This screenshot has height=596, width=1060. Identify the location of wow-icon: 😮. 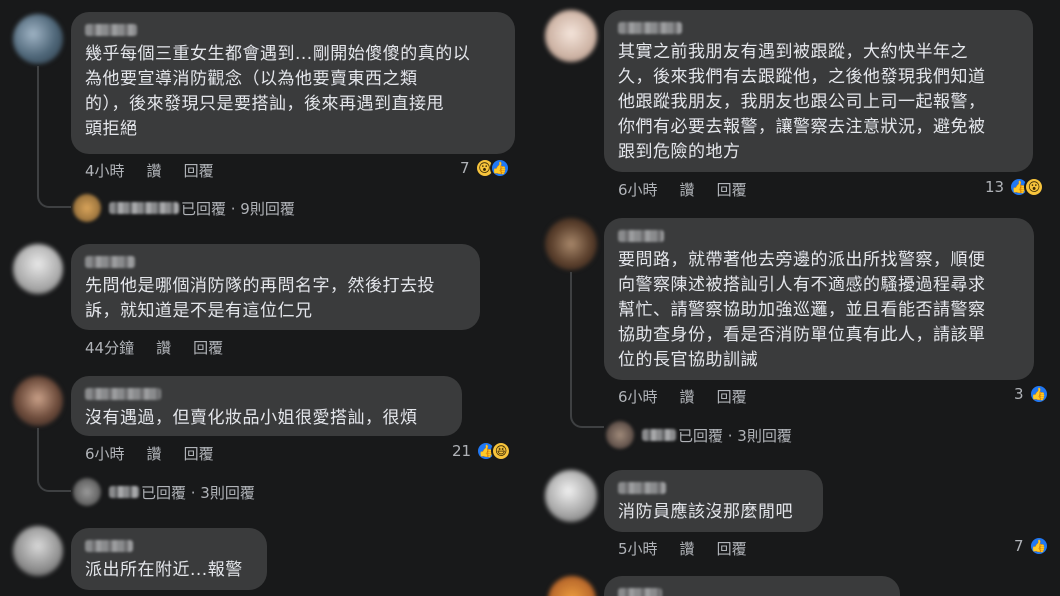
(1034, 187).